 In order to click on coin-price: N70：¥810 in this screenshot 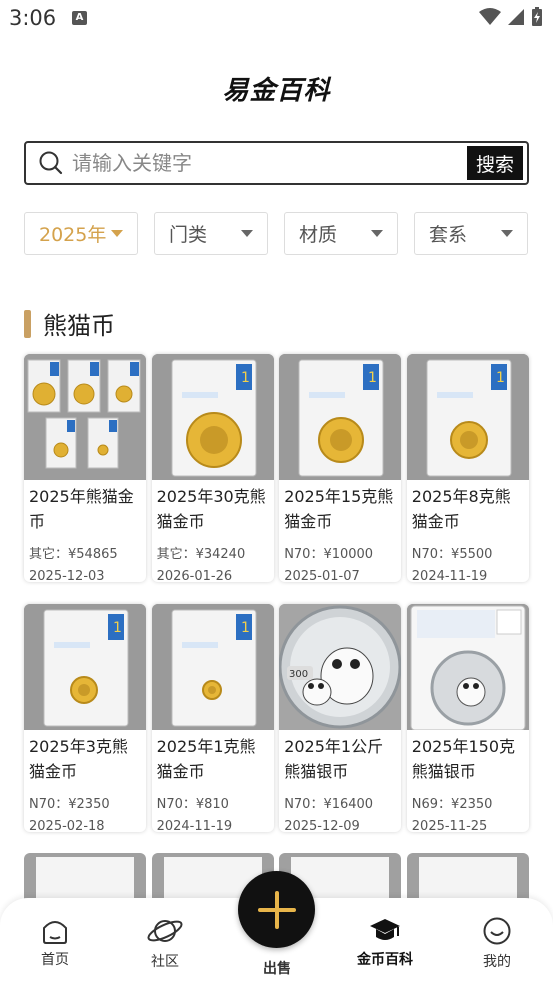, I will do `click(192, 804)`.